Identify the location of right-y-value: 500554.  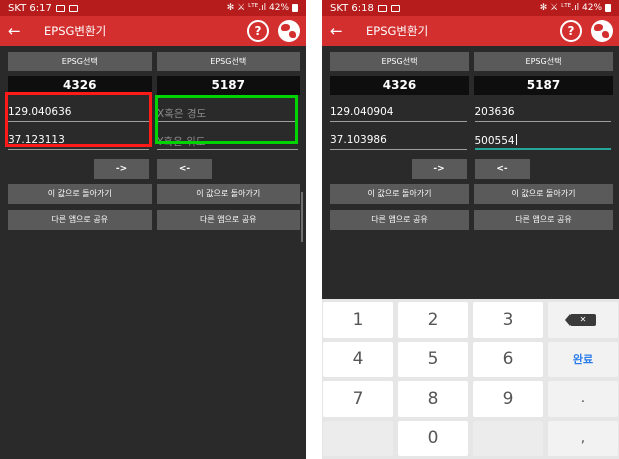
(494, 141).